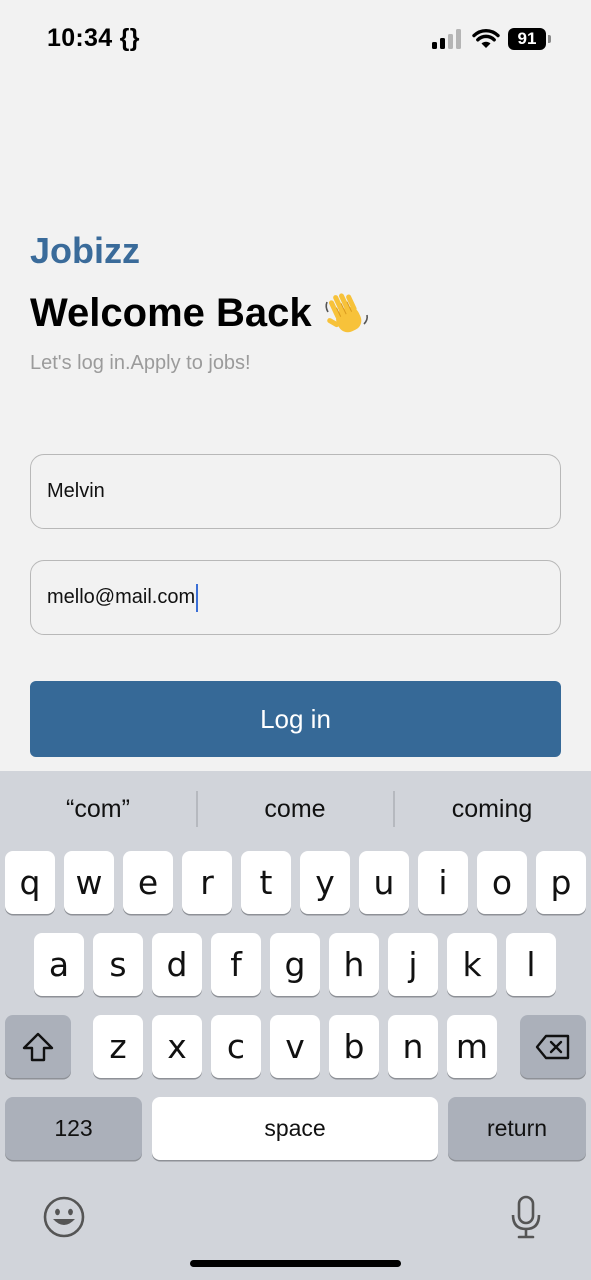  What do you see at coordinates (447, 39) in the screenshot?
I see `cellular-signal-icon` at bounding box center [447, 39].